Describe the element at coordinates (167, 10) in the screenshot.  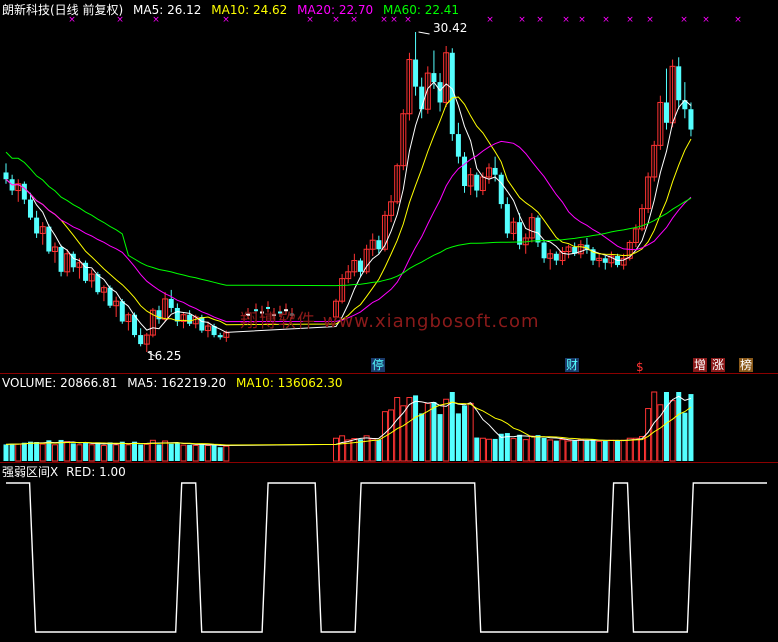
I see `ma5-label: MA5: 26.12` at that location.